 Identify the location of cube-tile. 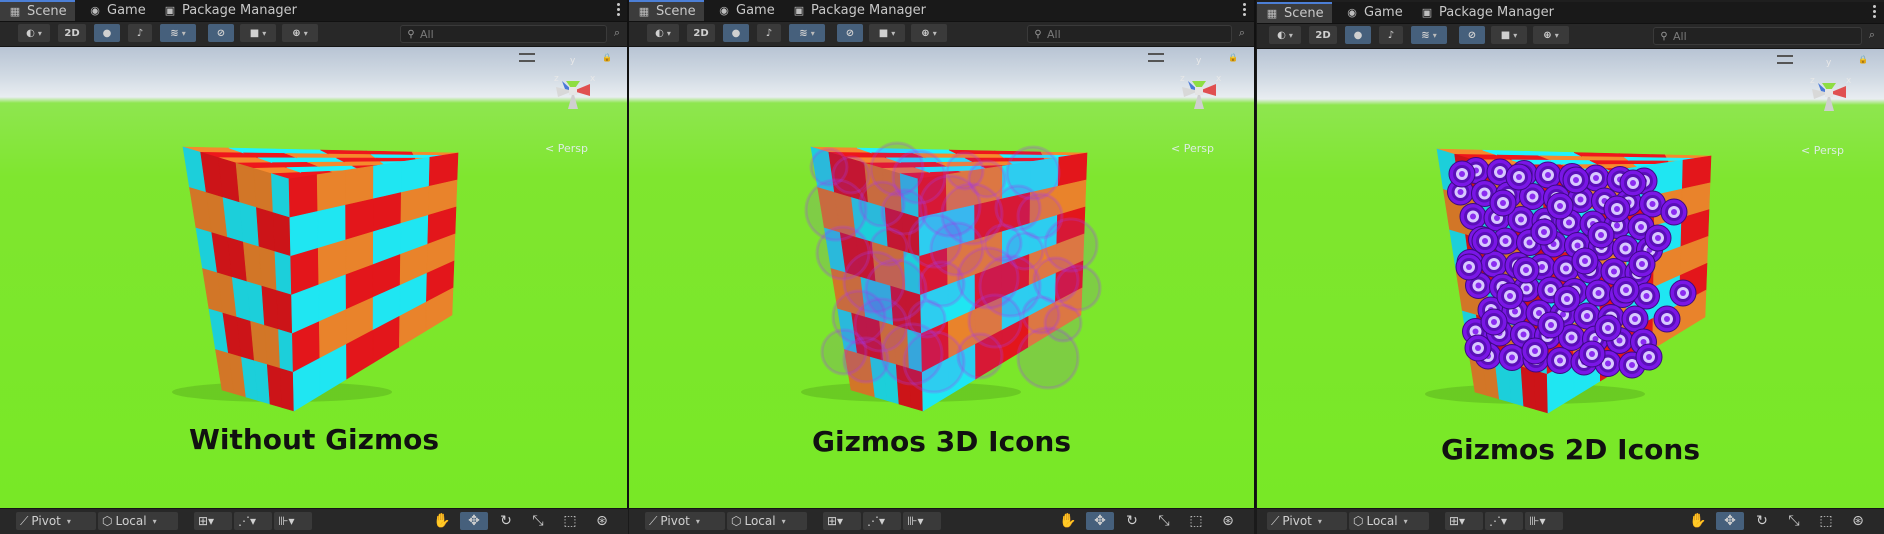
(346, 152).